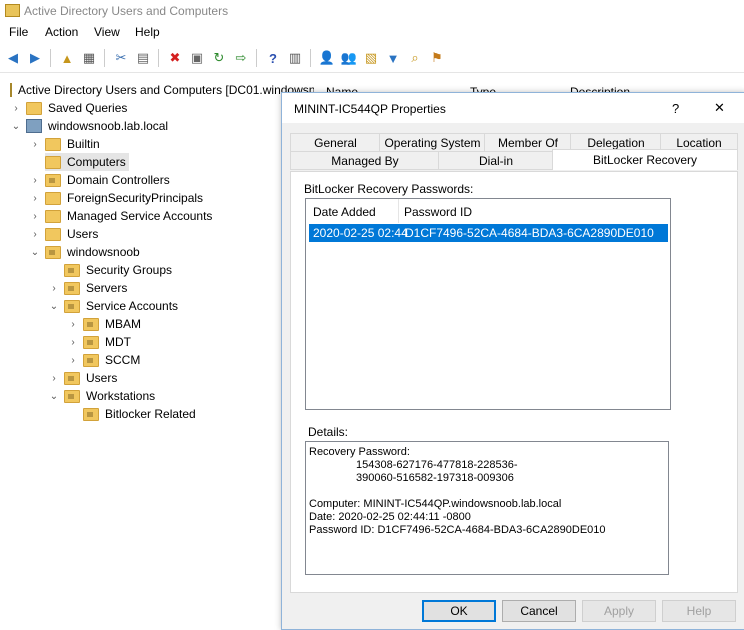 The image size is (744, 630). Describe the element at coordinates (143, 58) in the screenshot. I see `clipboard-icon: ▤` at that location.